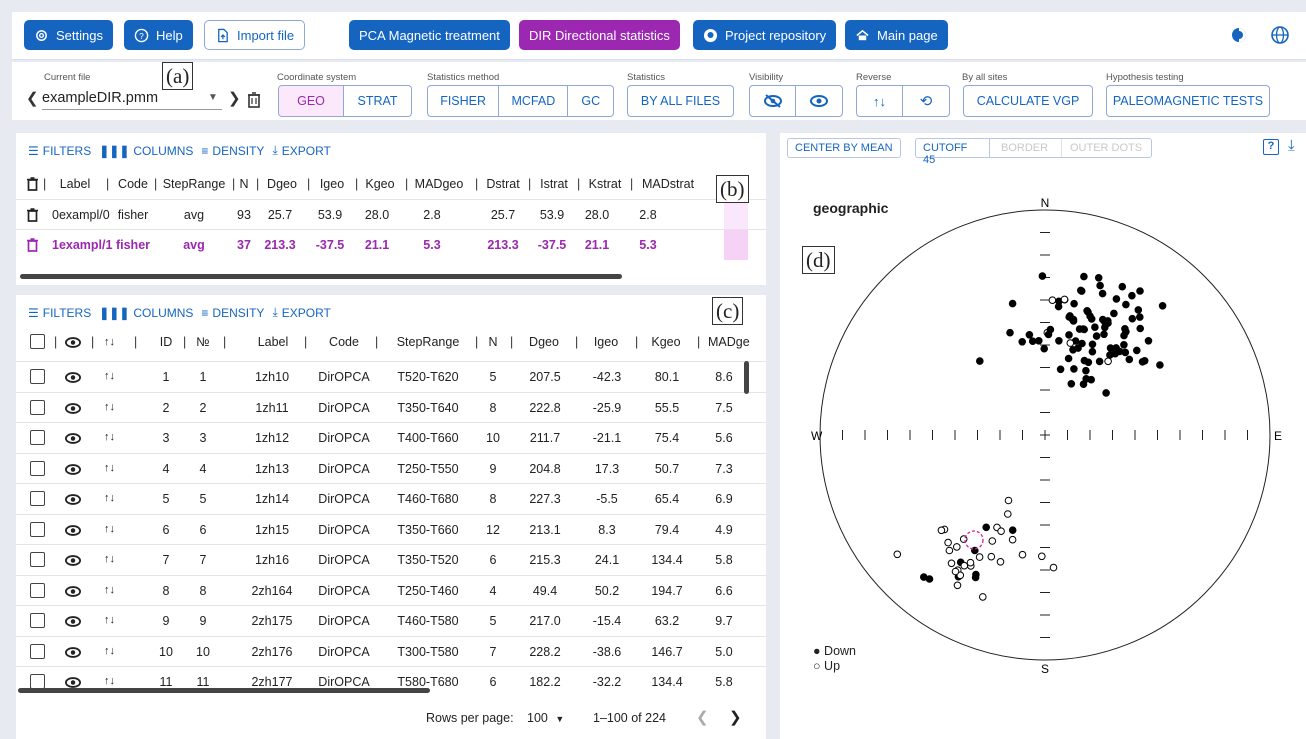  I want to click on select-all-checkbox, so click(37, 341).